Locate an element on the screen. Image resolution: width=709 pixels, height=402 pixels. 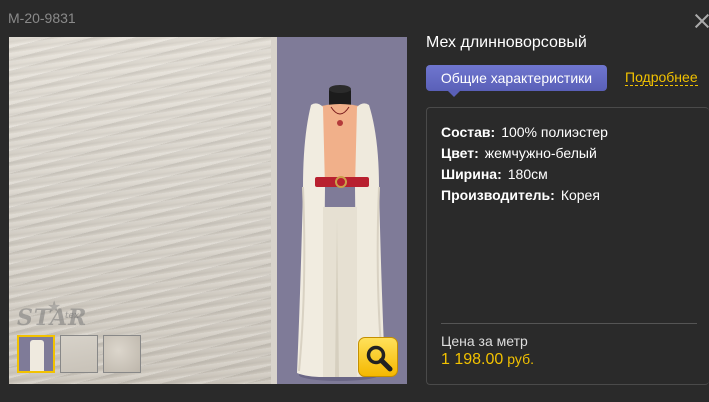
logo-subtext: tex is located at coordinates (72, 316).